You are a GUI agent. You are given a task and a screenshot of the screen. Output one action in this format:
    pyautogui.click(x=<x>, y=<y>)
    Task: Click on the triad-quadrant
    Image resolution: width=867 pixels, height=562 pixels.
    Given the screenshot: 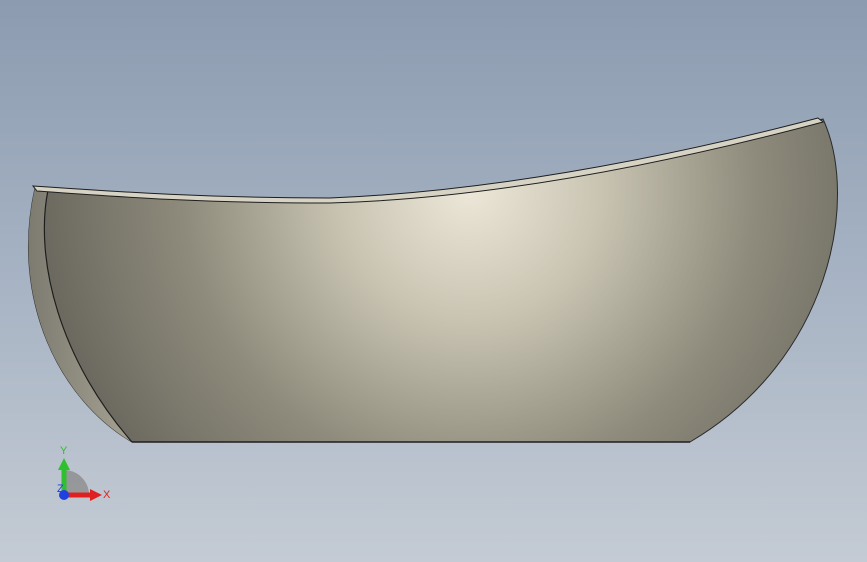 What is the action you would take?
    pyautogui.click(x=76, y=482)
    